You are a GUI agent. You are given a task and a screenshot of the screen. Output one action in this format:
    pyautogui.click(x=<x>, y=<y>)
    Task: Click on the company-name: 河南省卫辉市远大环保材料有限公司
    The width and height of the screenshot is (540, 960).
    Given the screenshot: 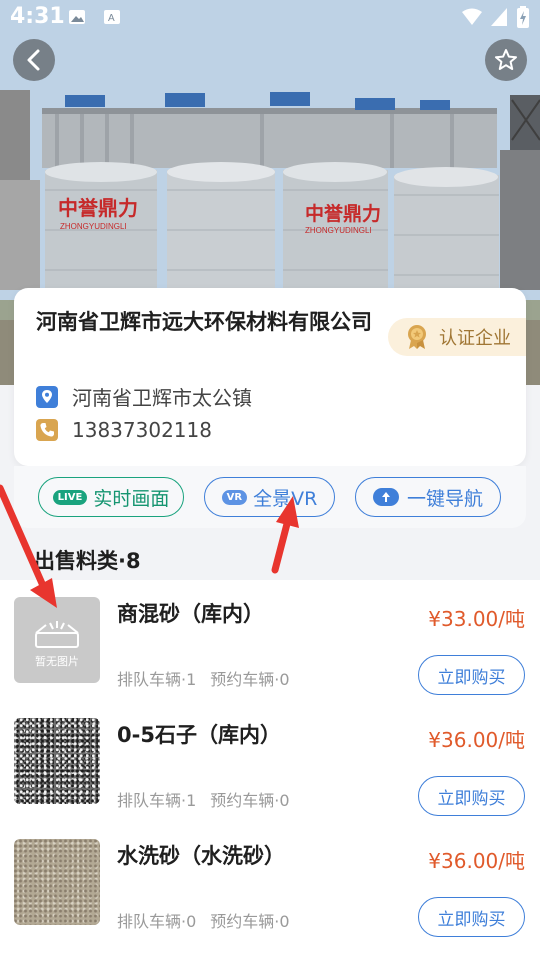 What is the action you would take?
    pyautogui.click(x=204, y=322)
    